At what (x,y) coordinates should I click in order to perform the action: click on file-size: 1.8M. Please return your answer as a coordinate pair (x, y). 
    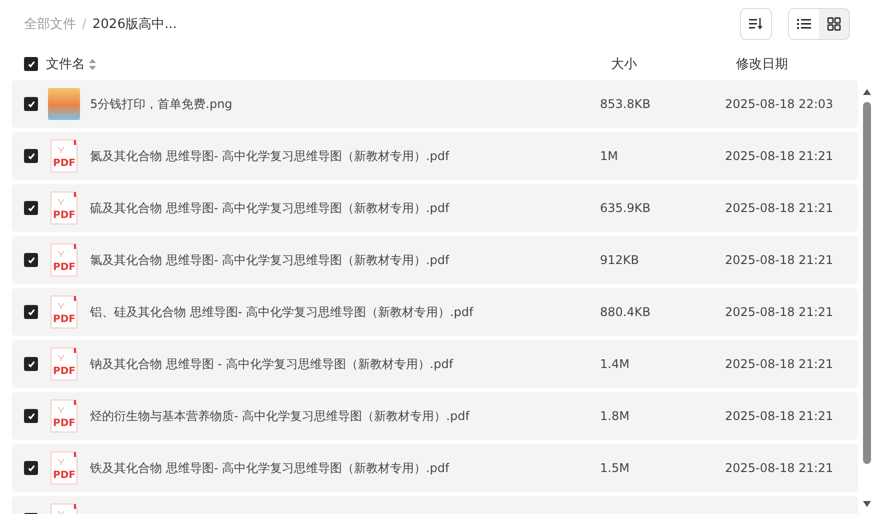
    Looking at the image, I should click on (615, 416).